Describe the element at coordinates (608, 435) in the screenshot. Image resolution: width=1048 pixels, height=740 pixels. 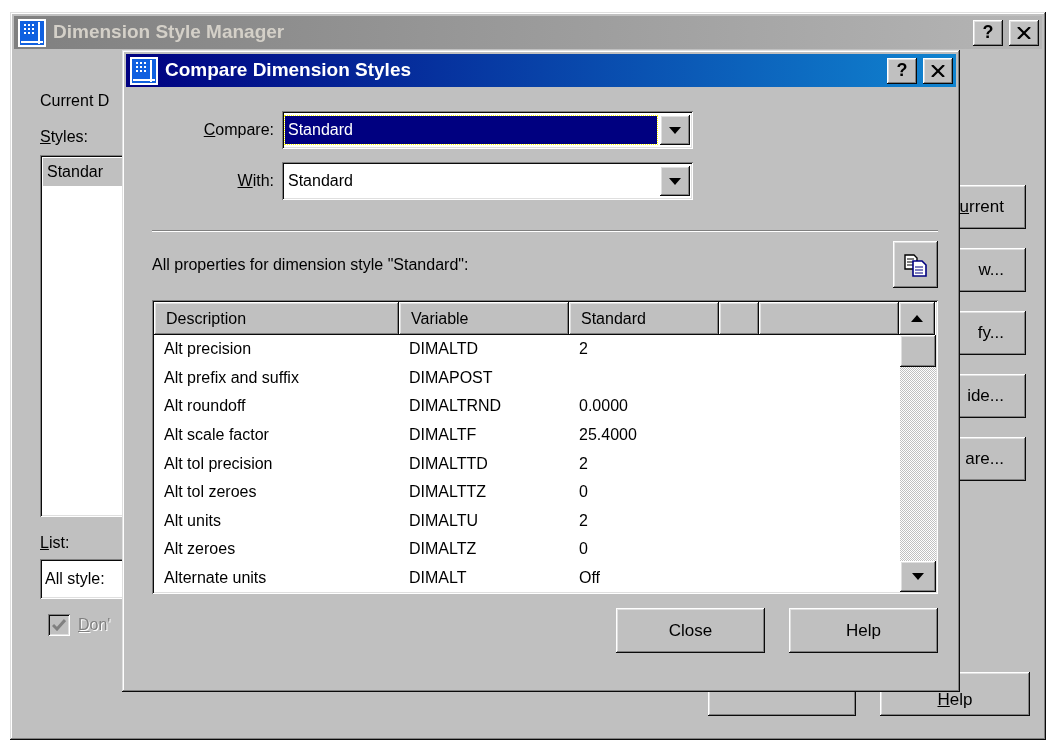
I see `table-cell-text: 25.4000` at that location.